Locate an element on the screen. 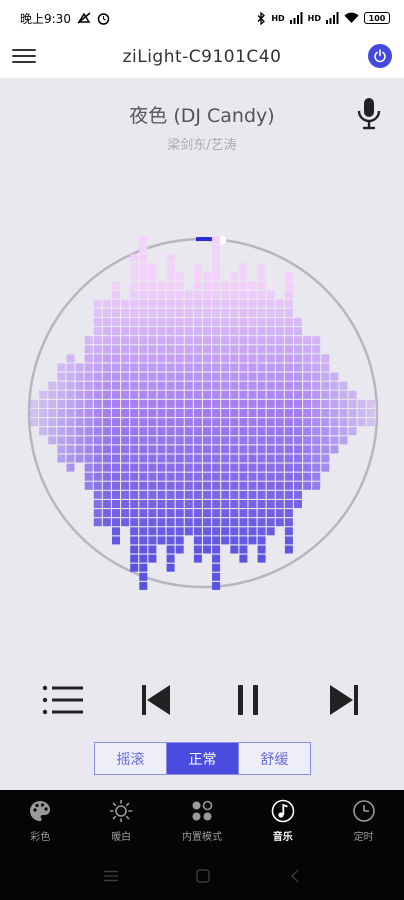 The height and width of the screenshot is (900, 404). nav-color: 彩色 is located at coordinates (40, 821).